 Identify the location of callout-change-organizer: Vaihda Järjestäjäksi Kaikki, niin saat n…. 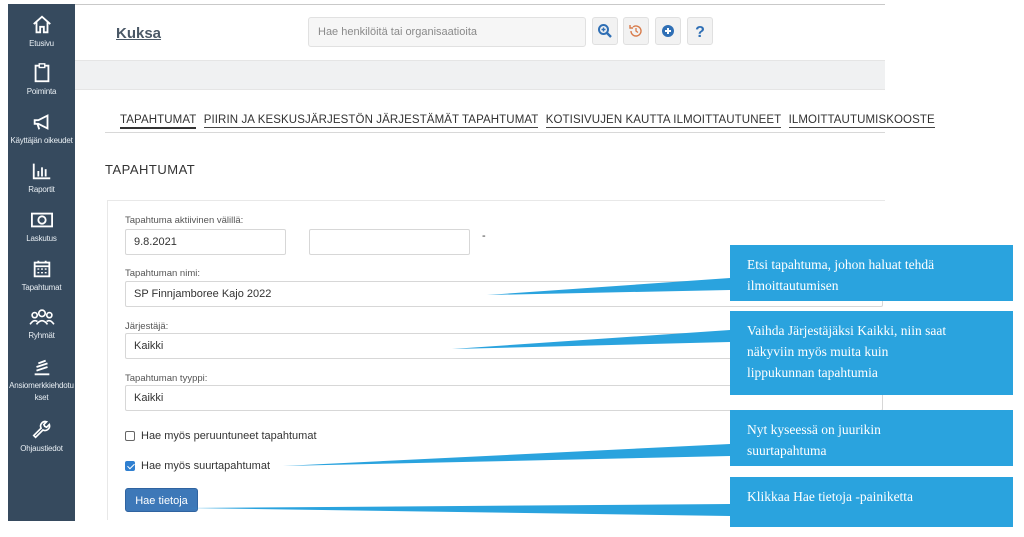
(871, 353).